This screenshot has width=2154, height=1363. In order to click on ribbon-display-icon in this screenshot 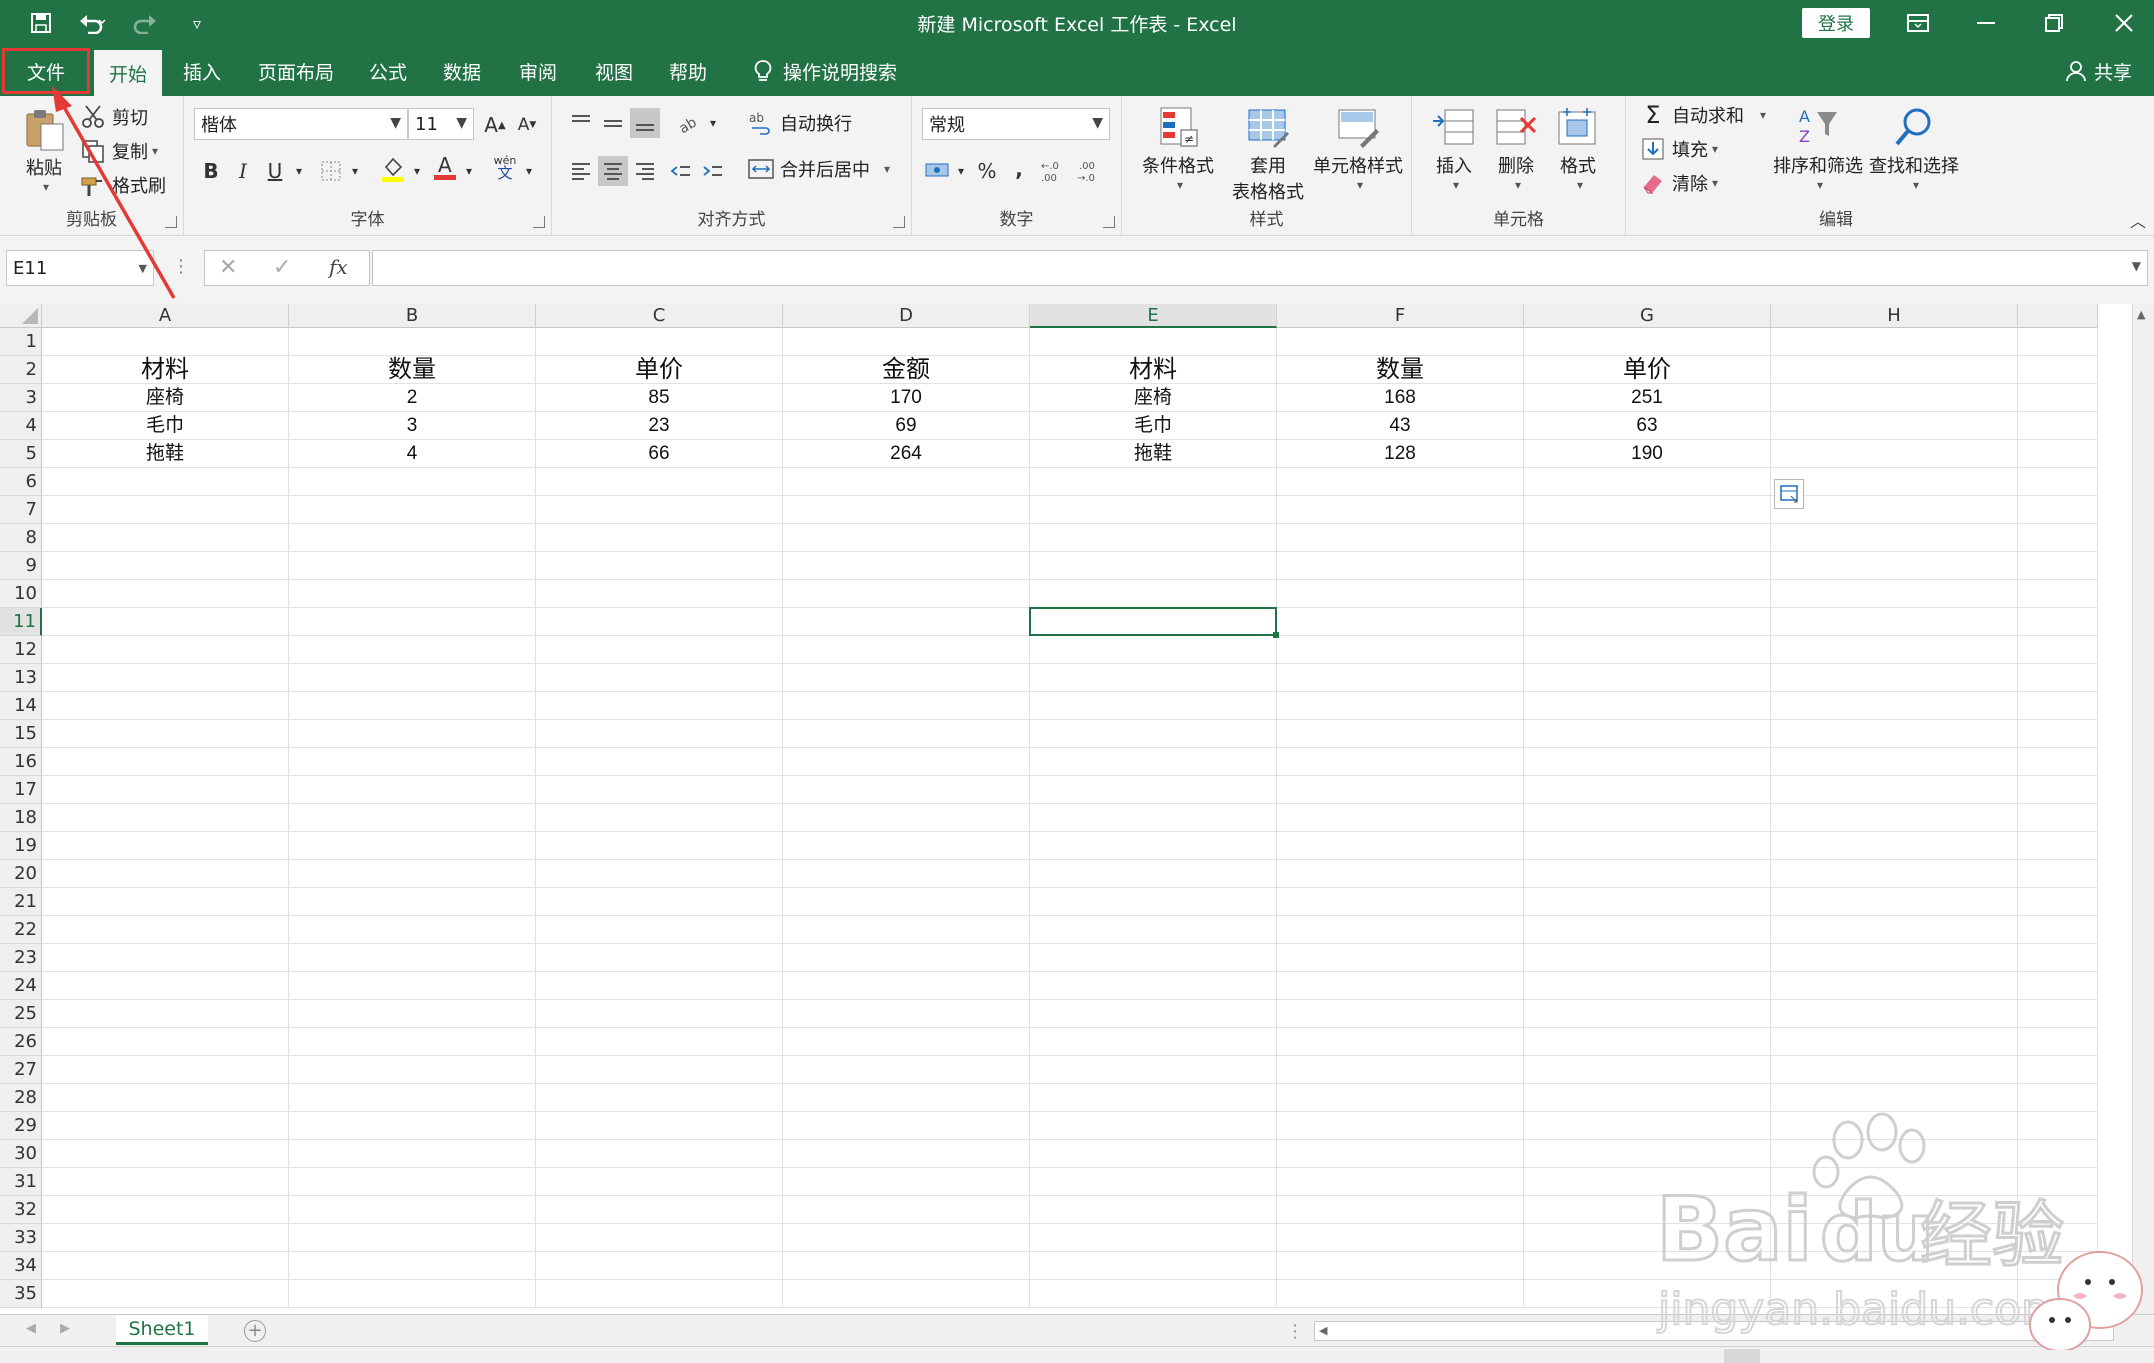, I will do `click(1918, 23)`.